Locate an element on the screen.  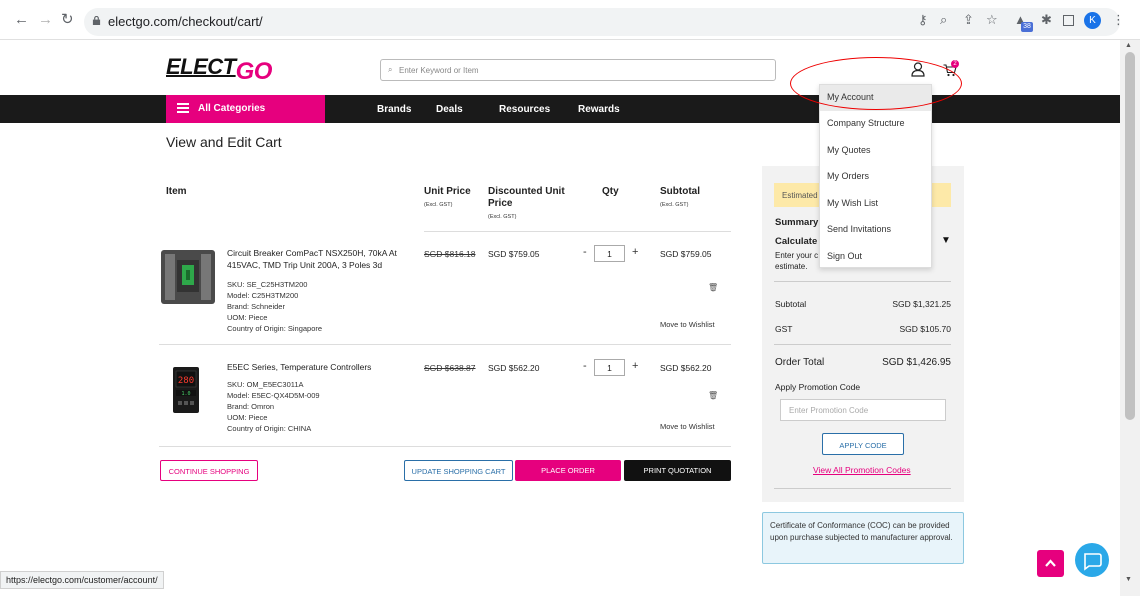
product-sku: SKU: OM_E5EC3011A is located at coordinates (265, 384).